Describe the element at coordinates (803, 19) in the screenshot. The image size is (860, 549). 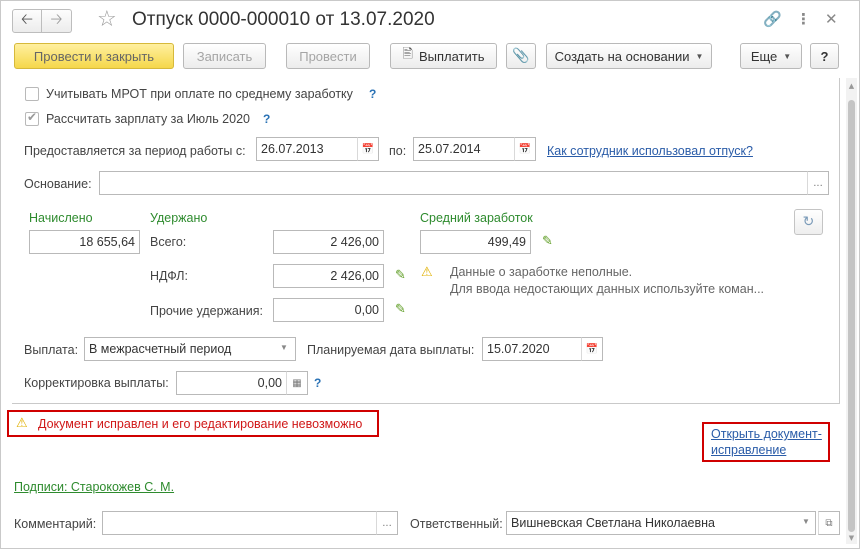
I see `more-vertical-icon: ⋮` at that location.